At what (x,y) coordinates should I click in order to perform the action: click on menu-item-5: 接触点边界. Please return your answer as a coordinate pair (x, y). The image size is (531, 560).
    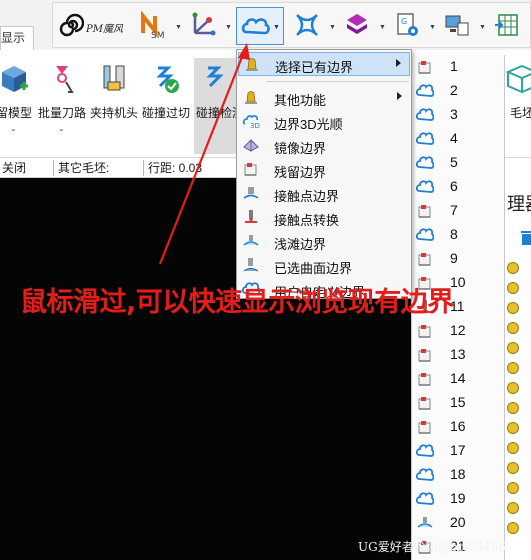
    Looking at the image, I should click on (324, 194).